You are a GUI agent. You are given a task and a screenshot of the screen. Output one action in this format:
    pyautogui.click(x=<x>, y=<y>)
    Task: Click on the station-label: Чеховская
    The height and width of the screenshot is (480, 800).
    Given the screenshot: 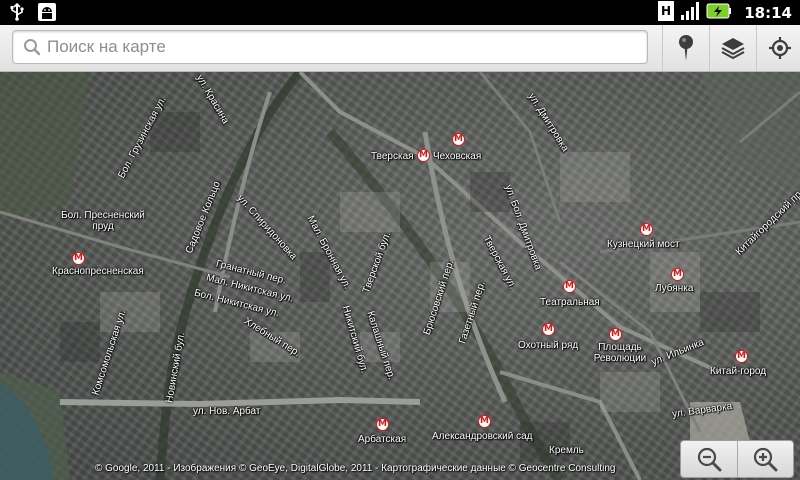 What is the action you would take?
    pyautogui.click(x=457, y=156)
    